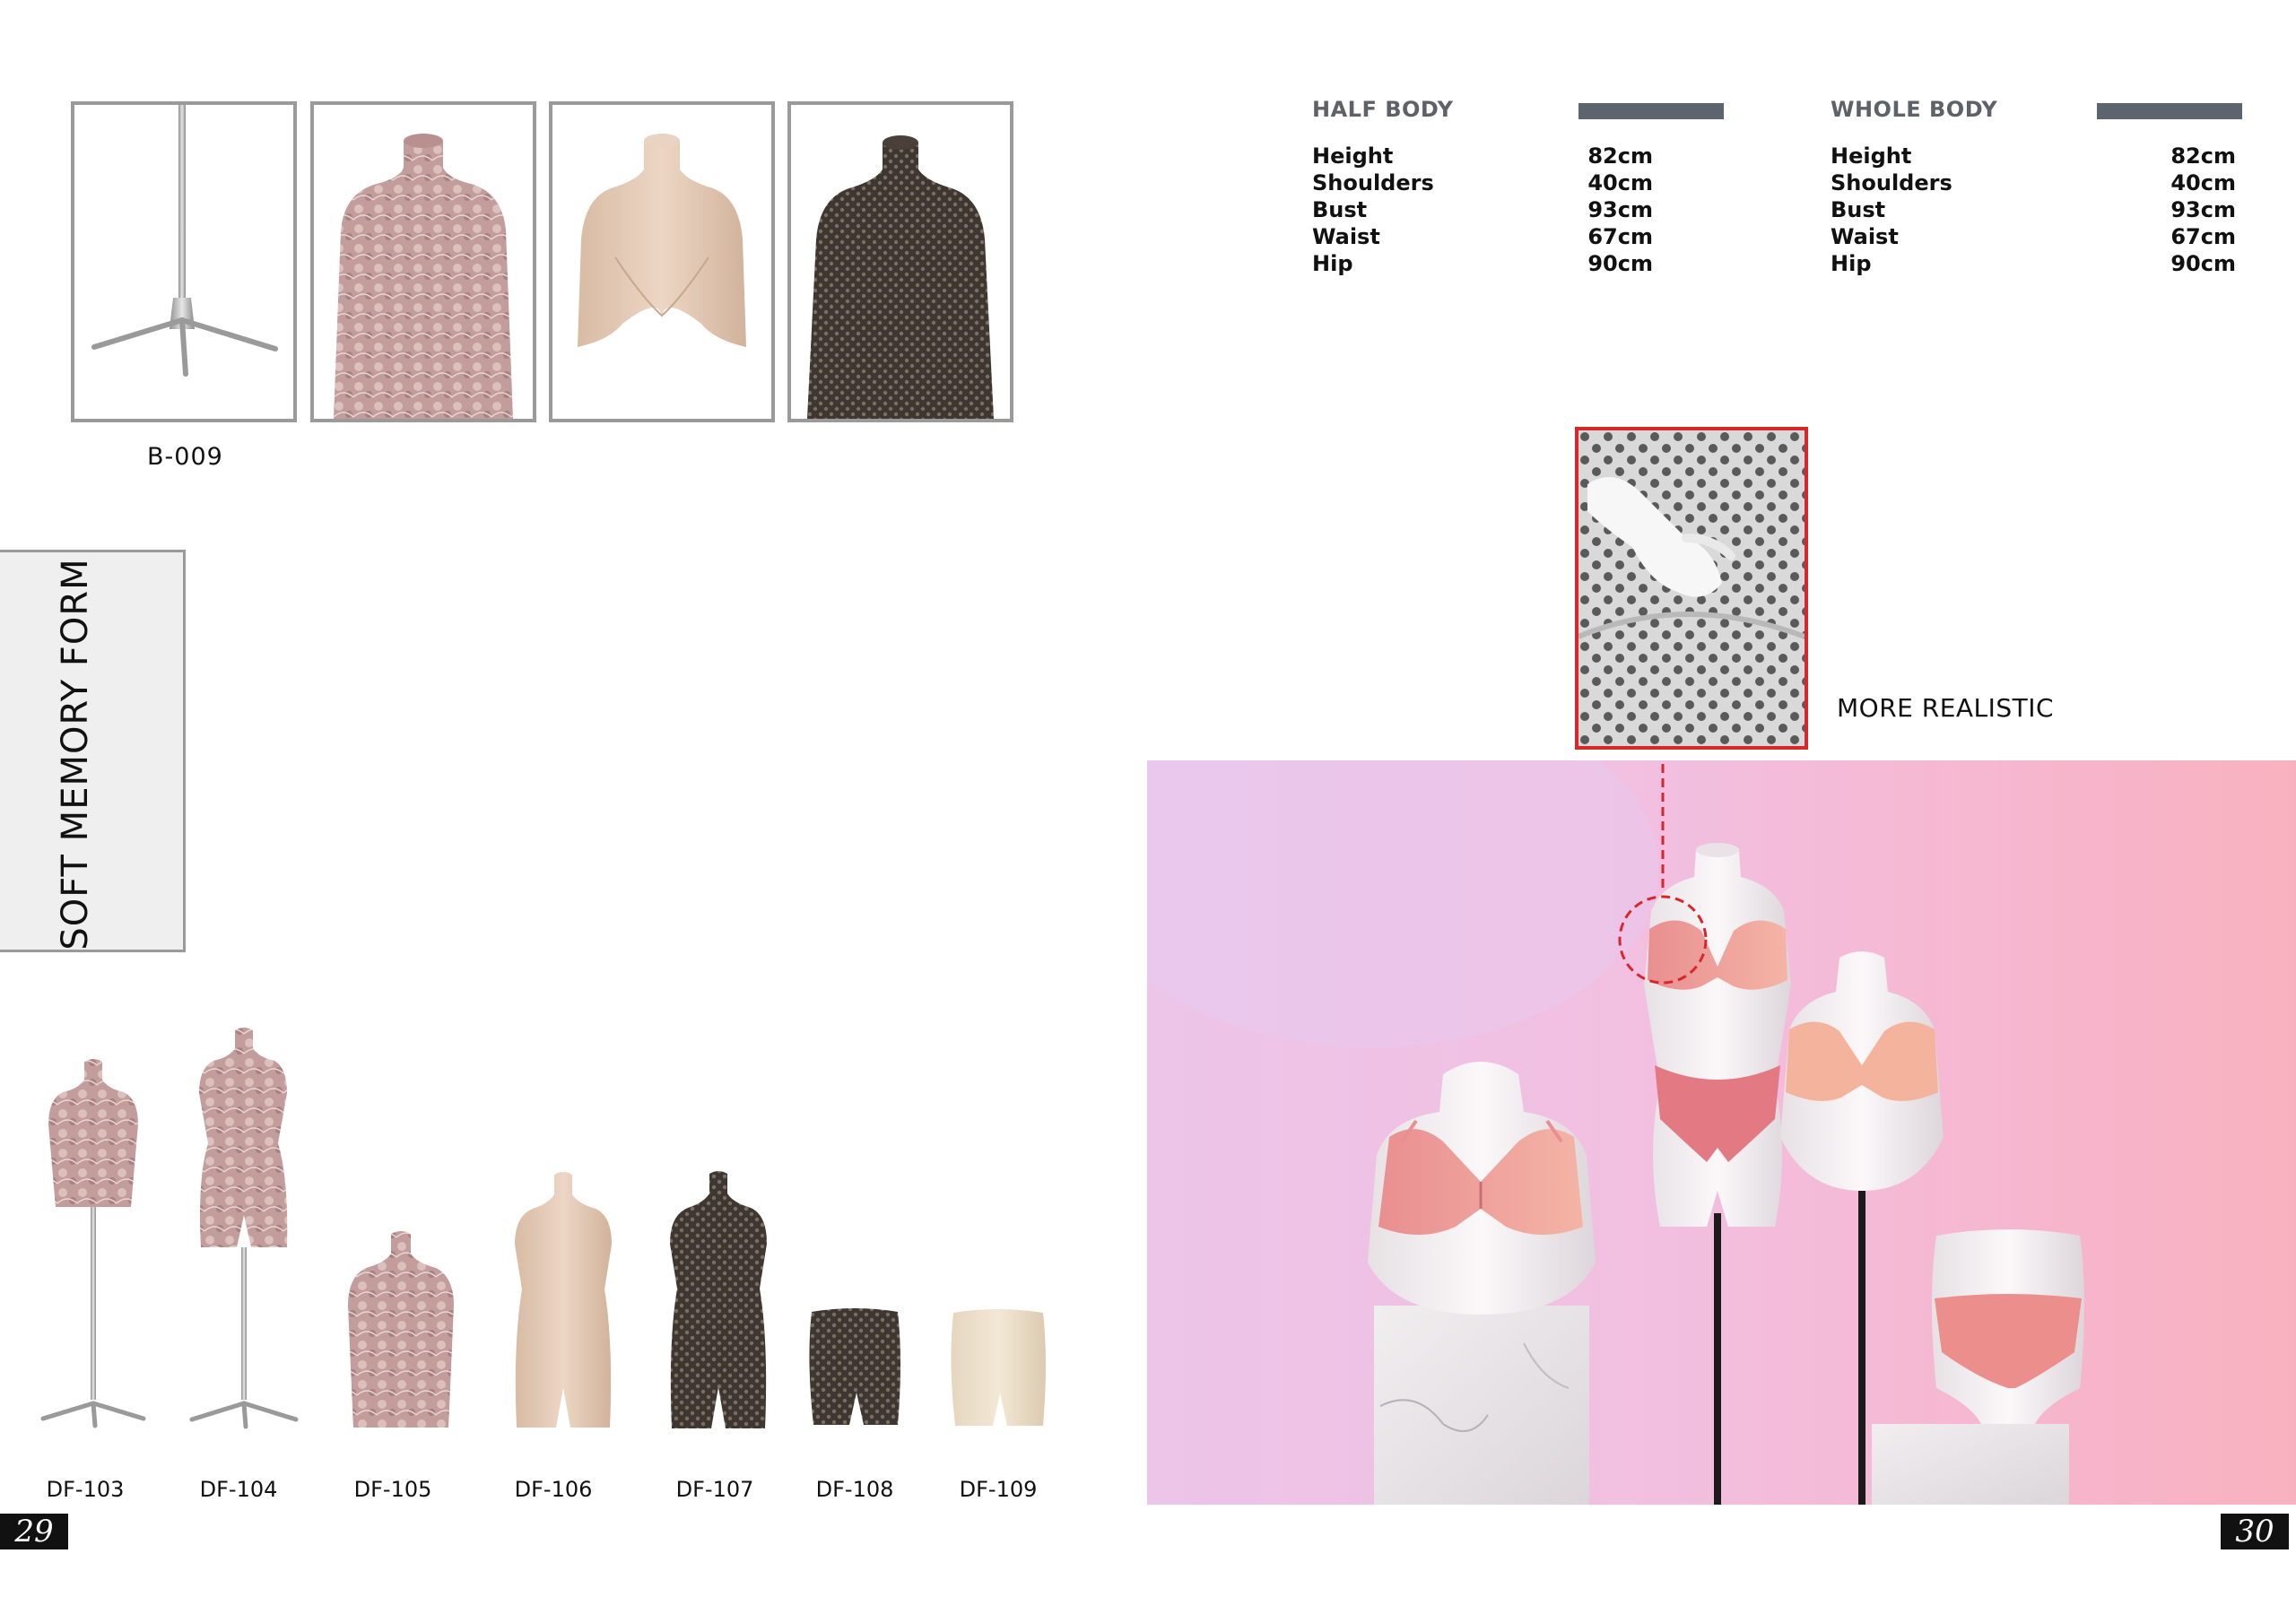 This screenshot has width=2296, height=1623. What do you see at coordinates (1383, 109) in the screenshot?
I see `half-body-title: HALF BODY` at bounding box center [1383, 109].